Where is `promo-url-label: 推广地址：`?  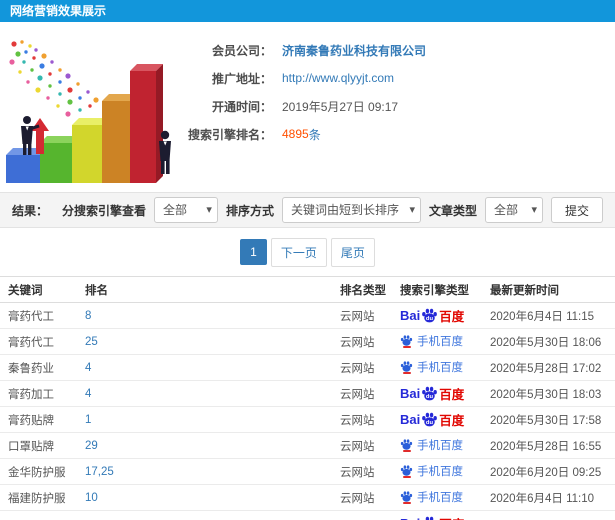
promo-url-label: 推广地址： is located at coordinates (241, 78).